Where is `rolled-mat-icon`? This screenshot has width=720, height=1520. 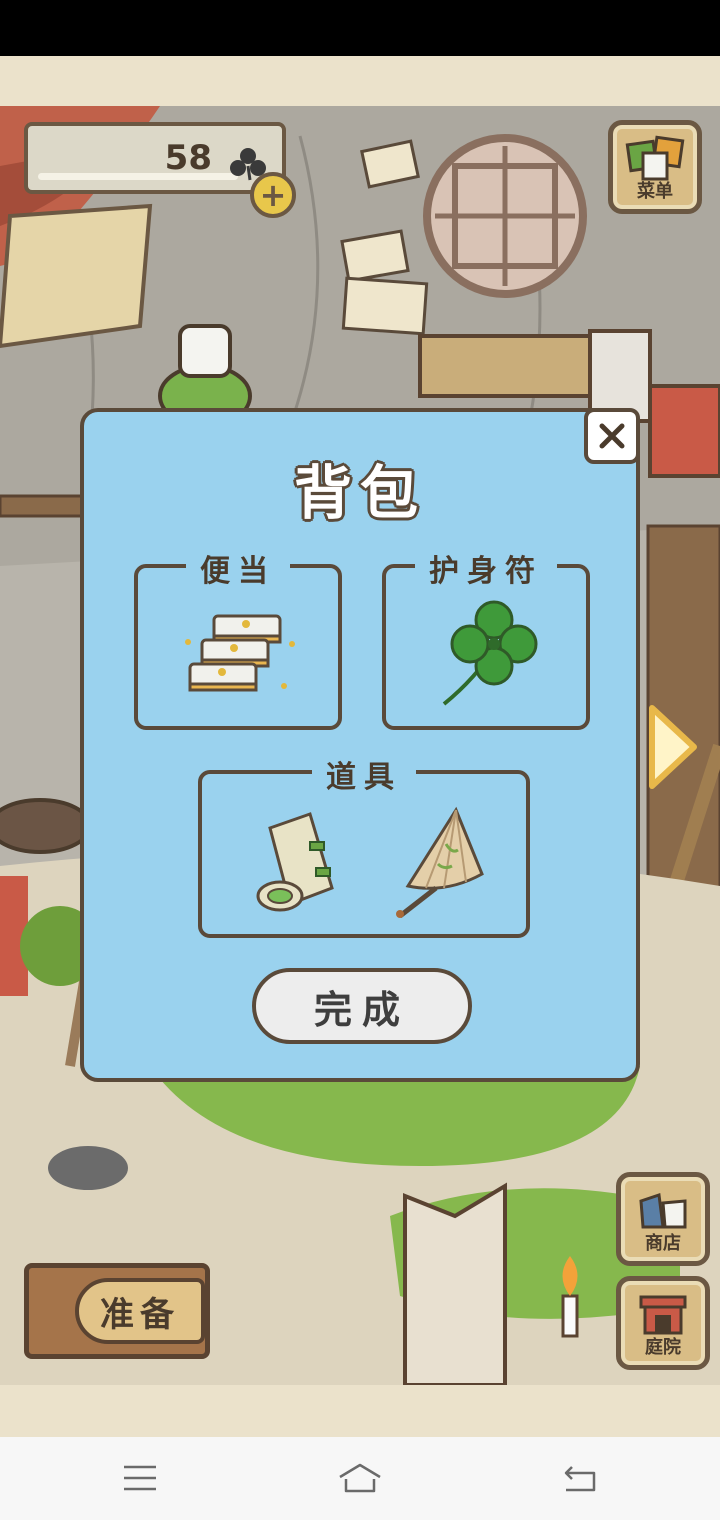 rolled-mat-icon is located at coordinates (295, 862).